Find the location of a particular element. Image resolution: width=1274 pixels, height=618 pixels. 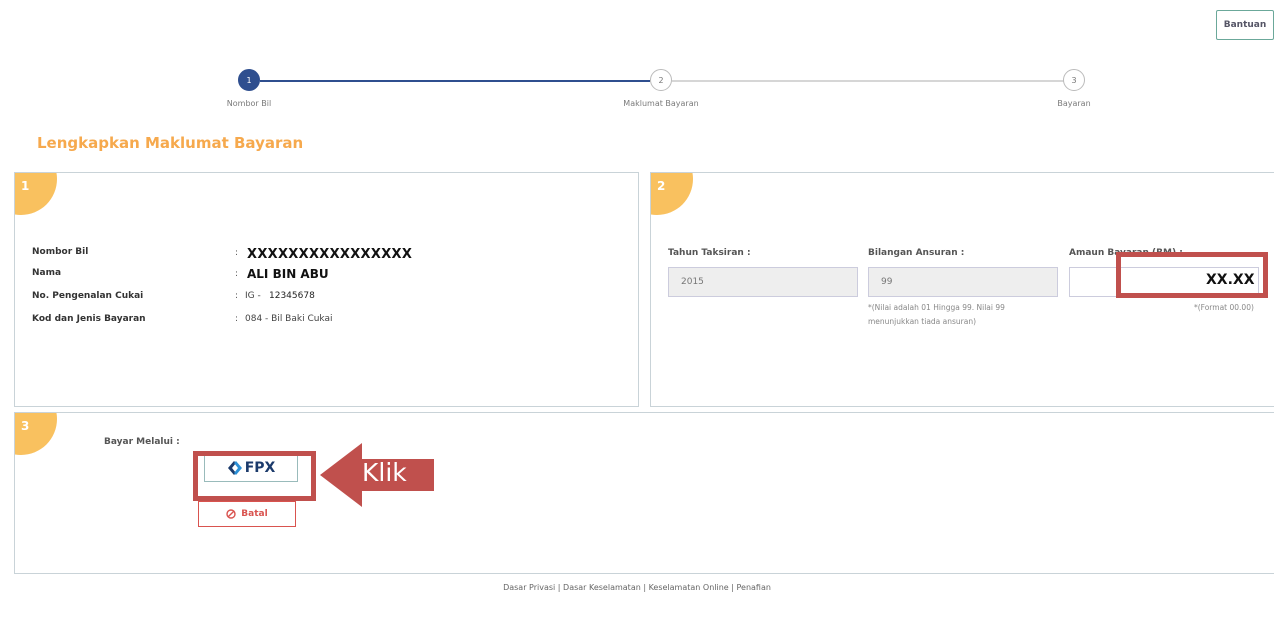

step-2-indicator: 2 is located at coordinates (661, 80).